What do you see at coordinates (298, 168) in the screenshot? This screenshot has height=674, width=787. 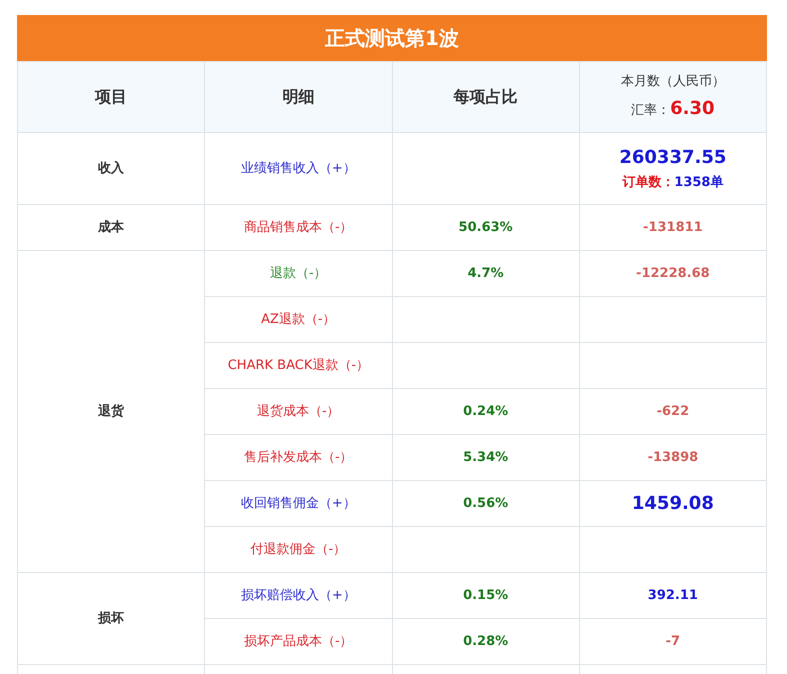 I see `detail-cell: 业绩销售收入（+）` at bounding box center [298, 168].